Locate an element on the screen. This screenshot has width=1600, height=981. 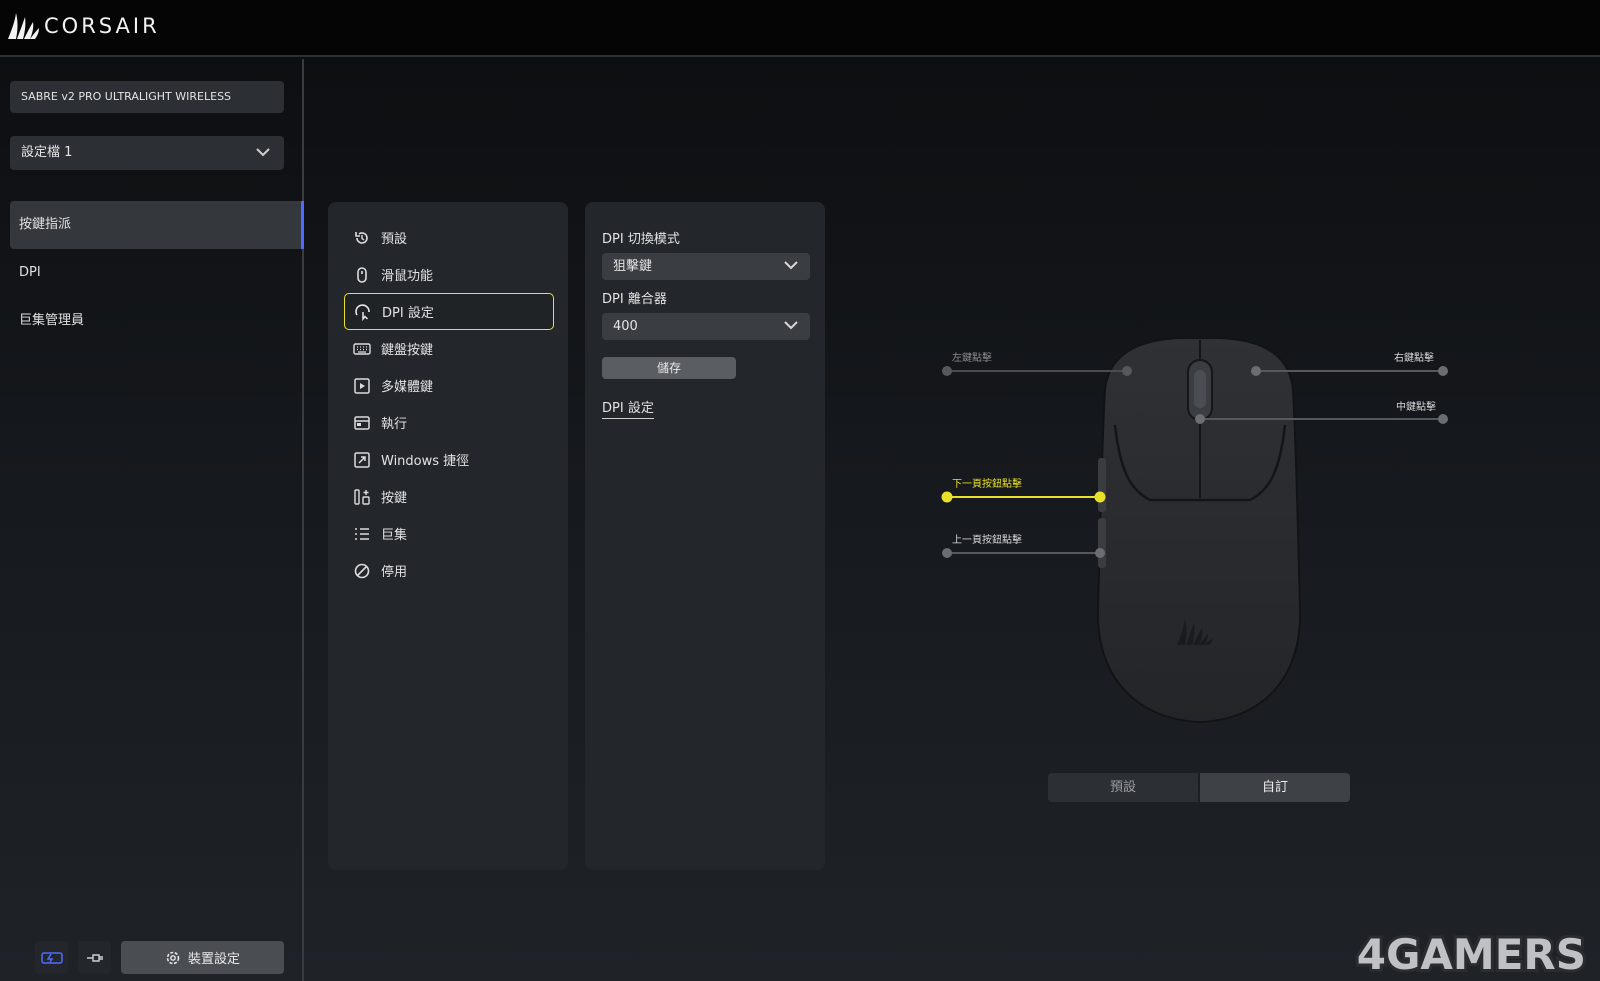
brand-name: CORSAIR is located at coordinates (102, 26).